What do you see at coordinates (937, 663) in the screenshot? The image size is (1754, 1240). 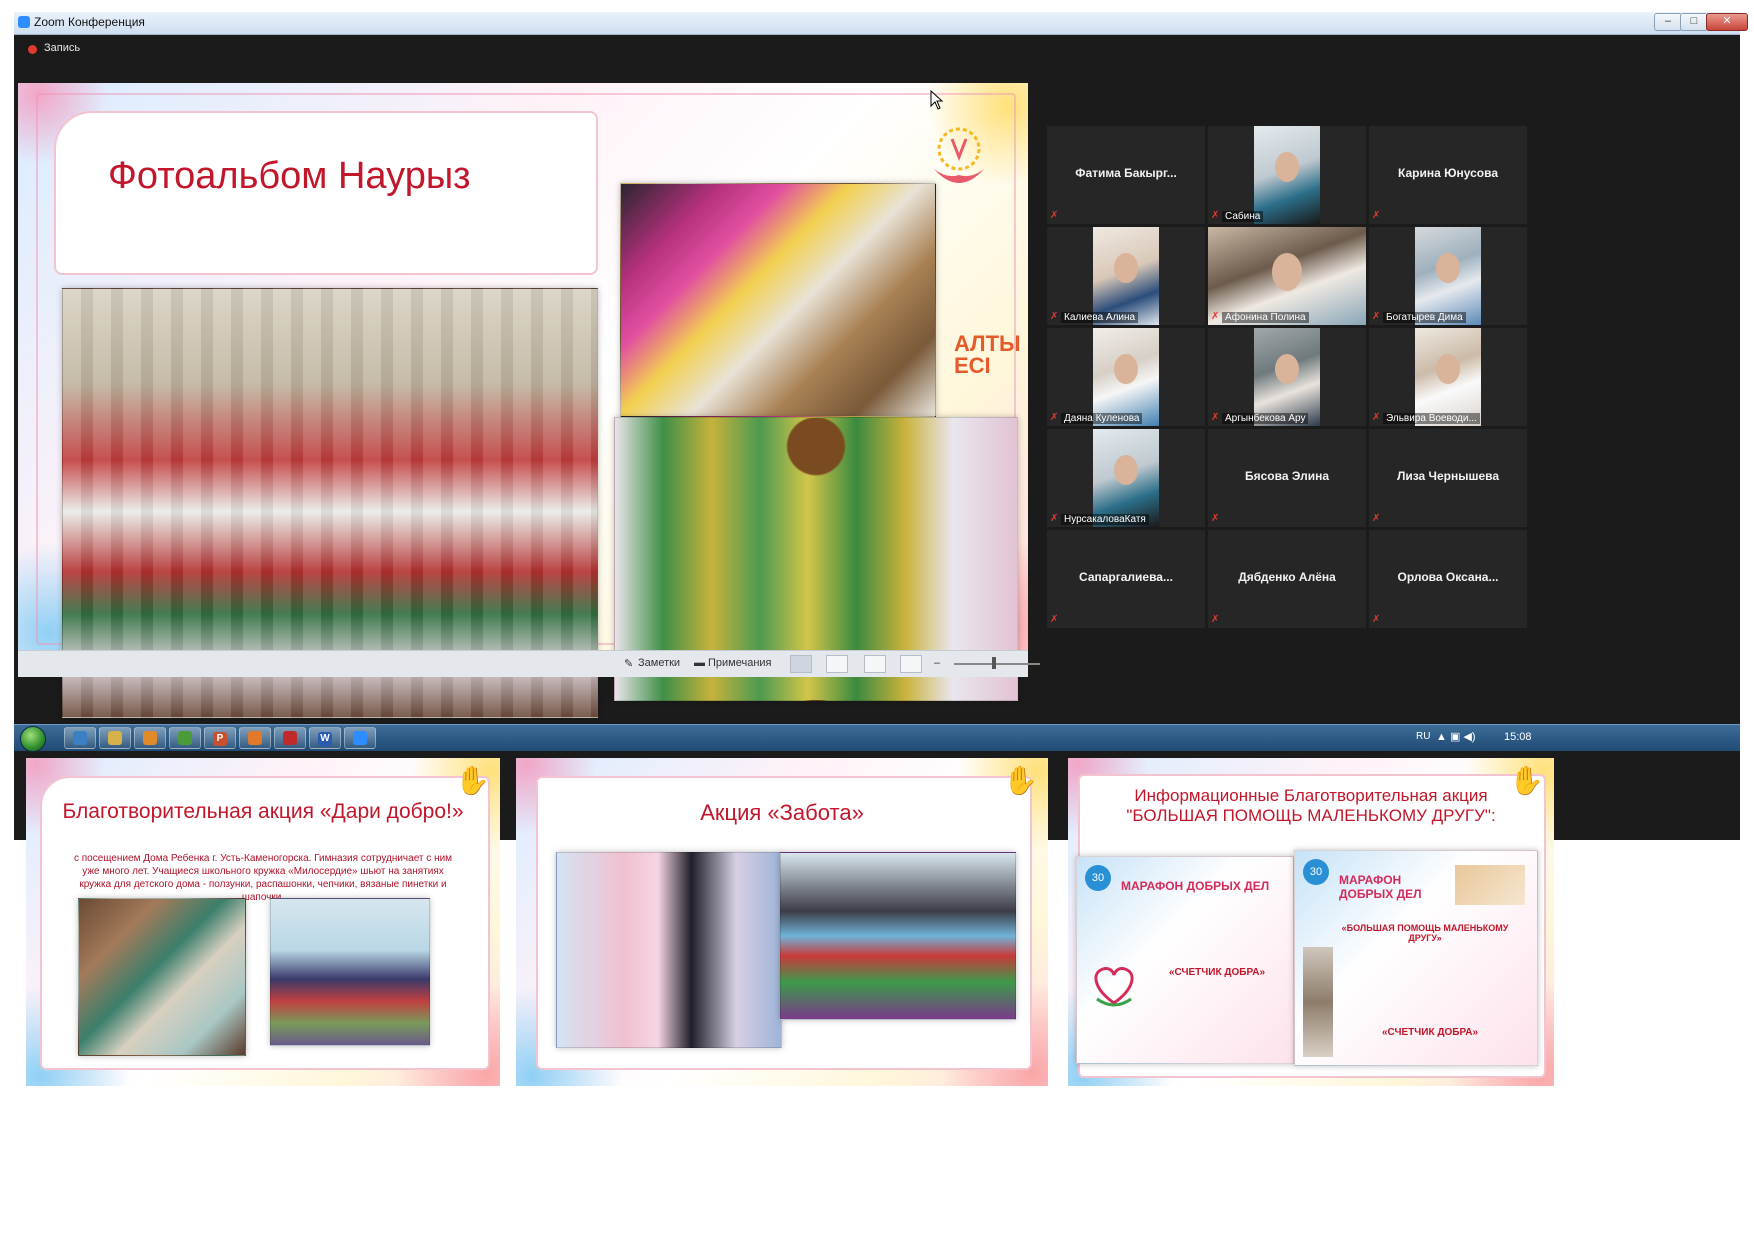 I see `zoom-out-button: –` at bounding box center [937, 663].